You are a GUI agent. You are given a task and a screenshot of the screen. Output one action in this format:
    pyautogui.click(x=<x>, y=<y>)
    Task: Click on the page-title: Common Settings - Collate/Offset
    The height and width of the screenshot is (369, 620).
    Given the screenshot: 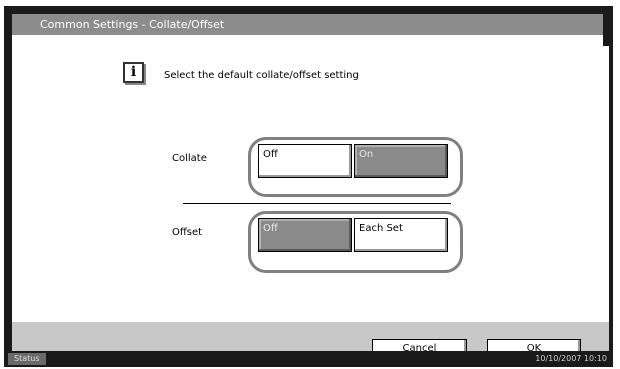 What is the action you would take?
    pyautogui.click(x=132, y=24)
    